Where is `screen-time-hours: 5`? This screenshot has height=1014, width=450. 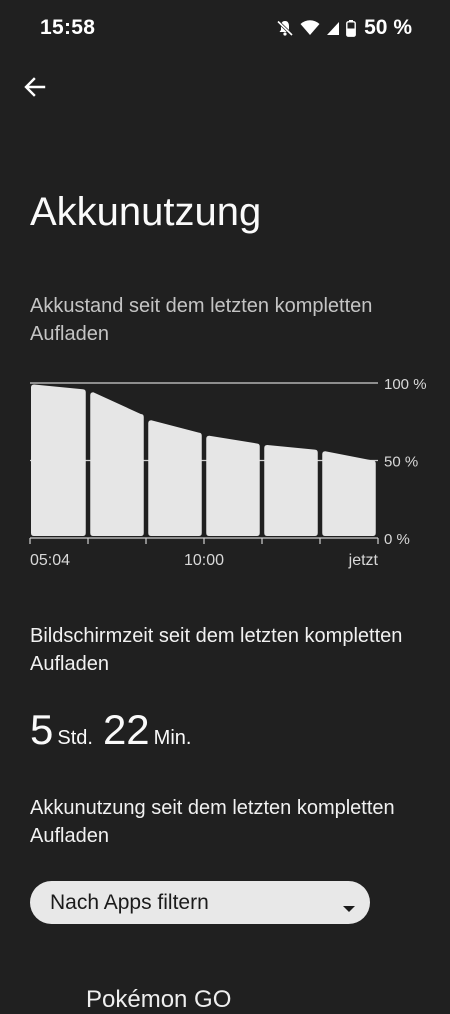
screen-time-hours: 5 is located at coordinates (42, 729).